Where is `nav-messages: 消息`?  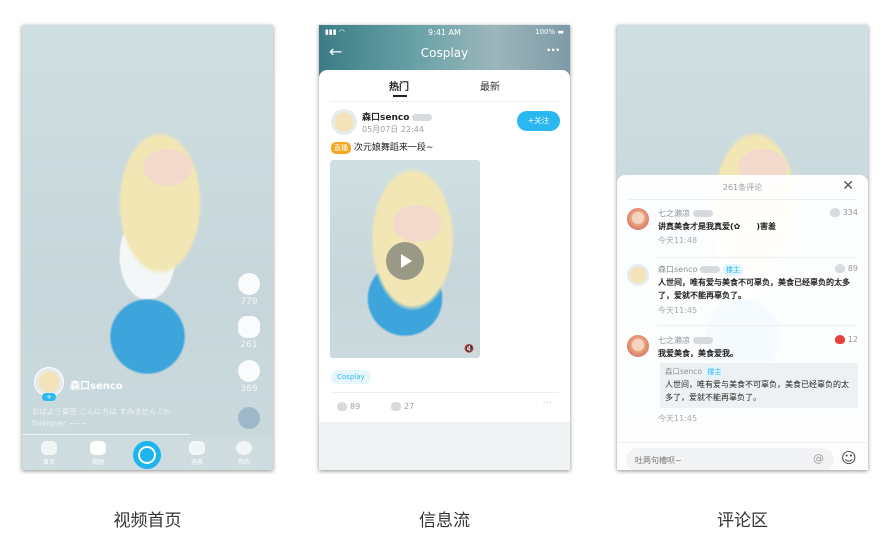
nav-messages: 消息 is located at coordinates (197, 453).